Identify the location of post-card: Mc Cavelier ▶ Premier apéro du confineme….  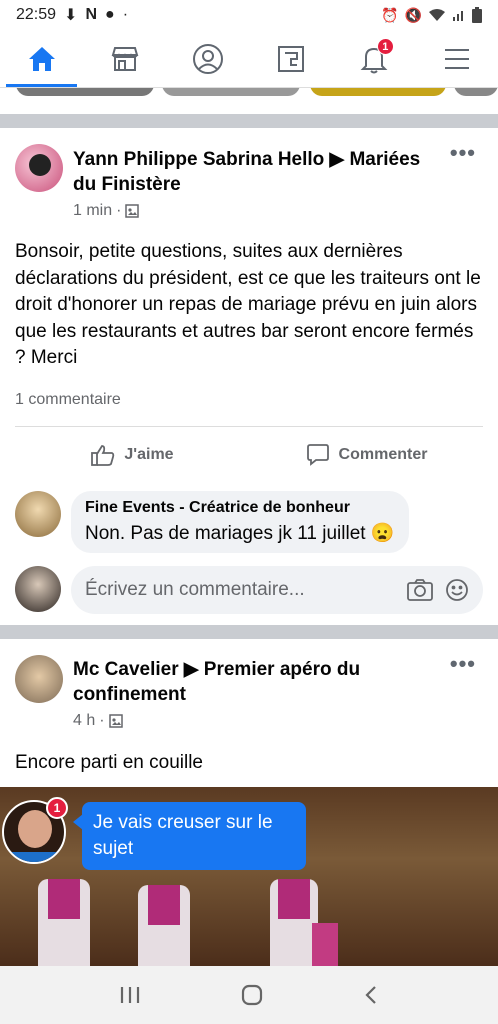
(249, 713).